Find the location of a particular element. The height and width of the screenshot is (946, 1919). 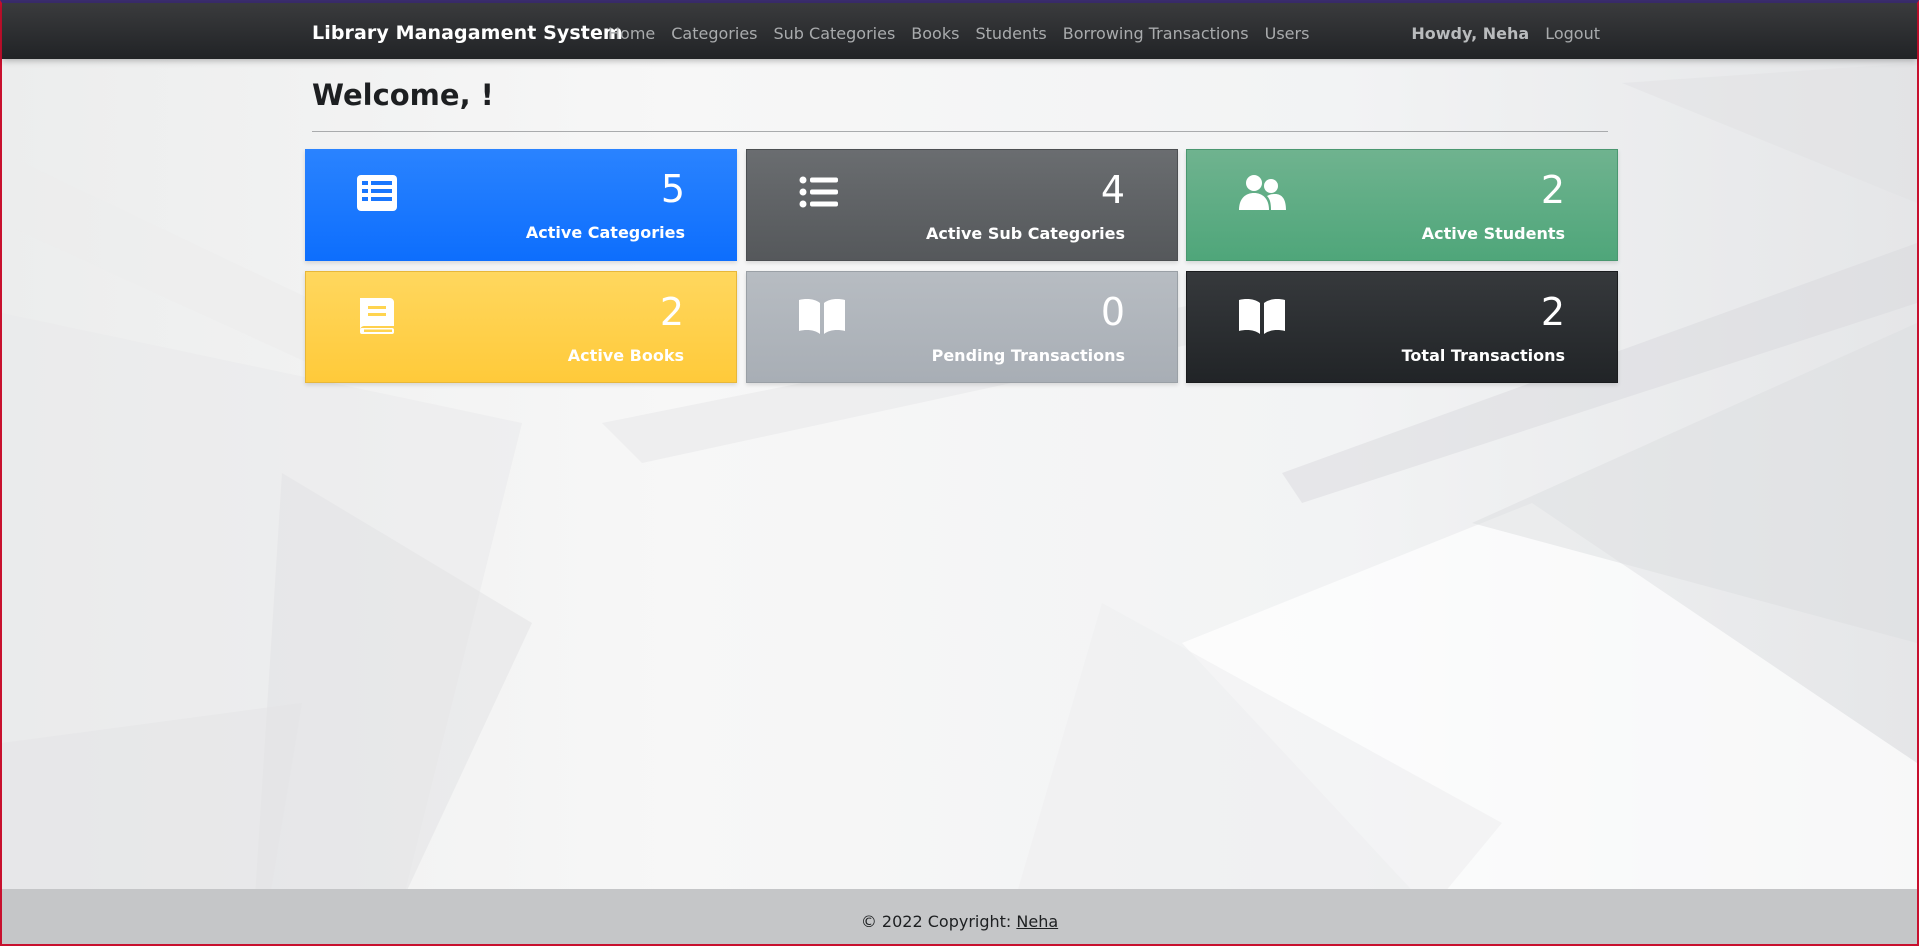

card-label: Active Books is located at coordinates (625, 355).